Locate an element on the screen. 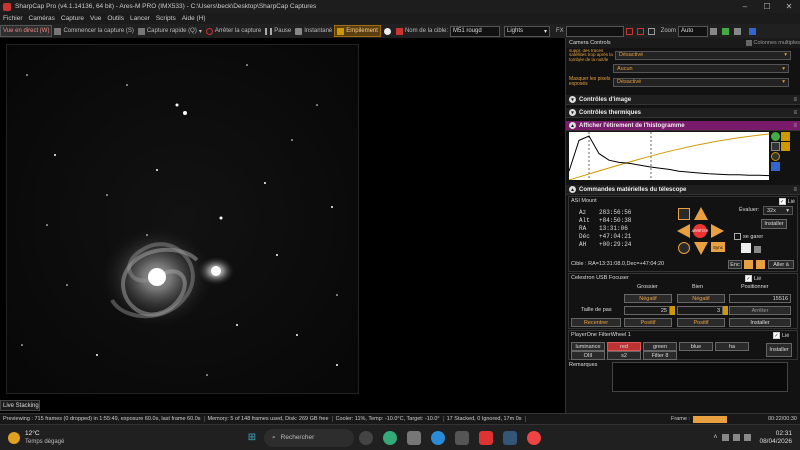  thermal-controls-header: ▾ Contrôles thermiques ≡ is located at coordinates (683, 113).